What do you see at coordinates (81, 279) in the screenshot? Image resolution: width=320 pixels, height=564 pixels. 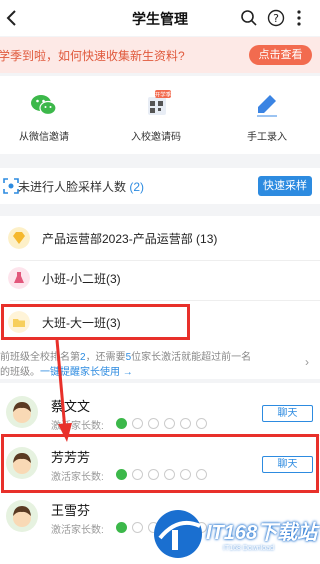 I see `class-label: 小班-小二班(3)` at bounding box center [81, 279].